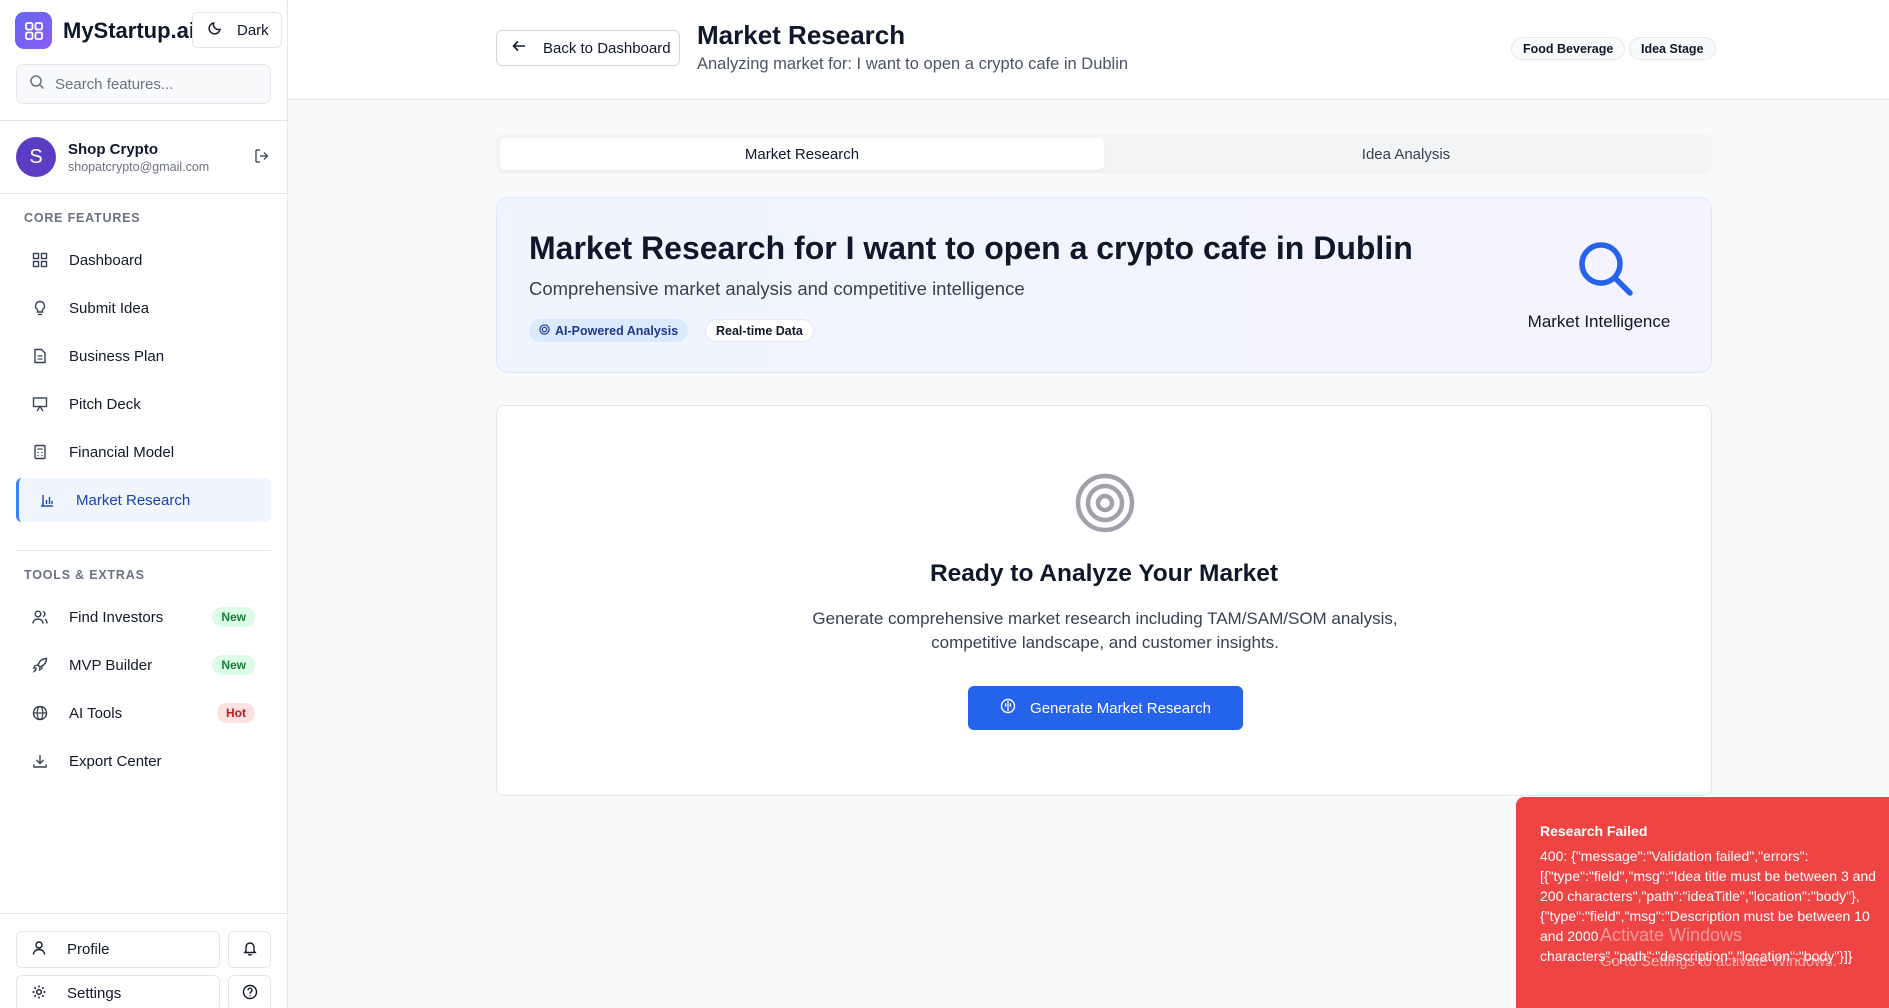 The height and width of the screenshot is (1008, 1889). What do you see at coordinates (759, 330) in the screenshot?
I see `realtime-badge: Real-time Data` at bounding box center [759, 330].